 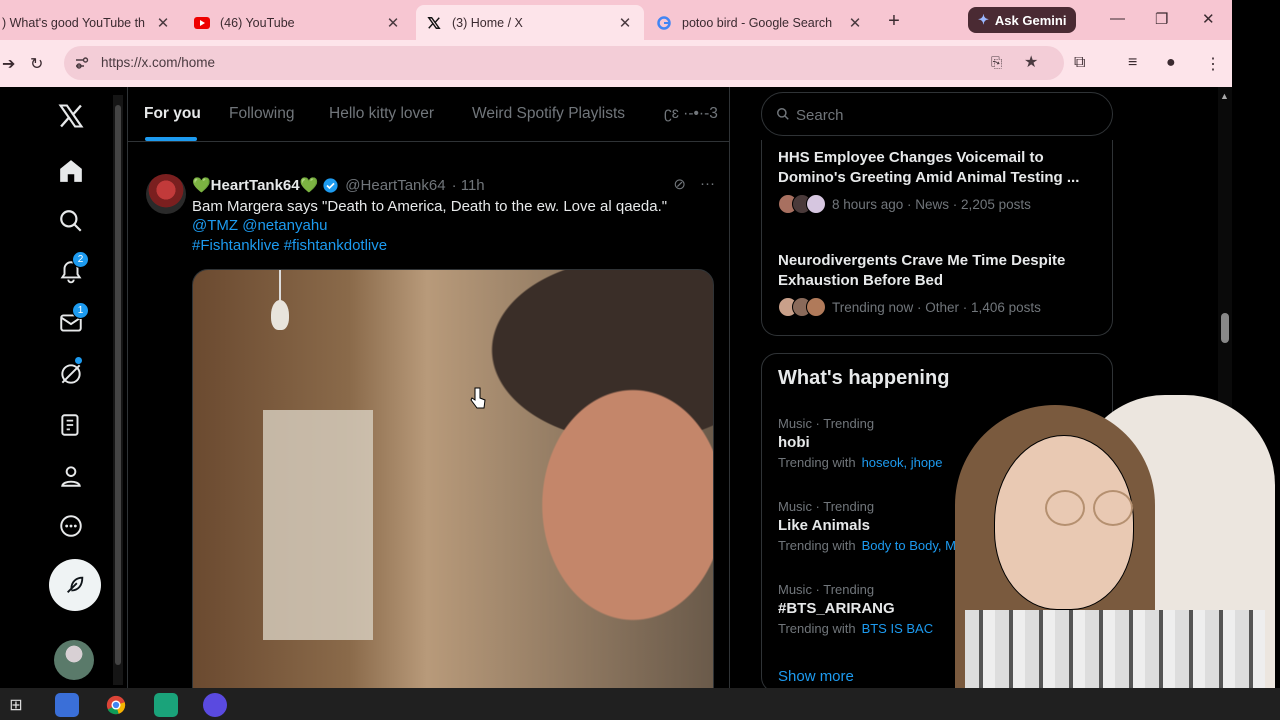 I want to click on author-name: 💚HeartTank64💚, so click(x=255, y=185).